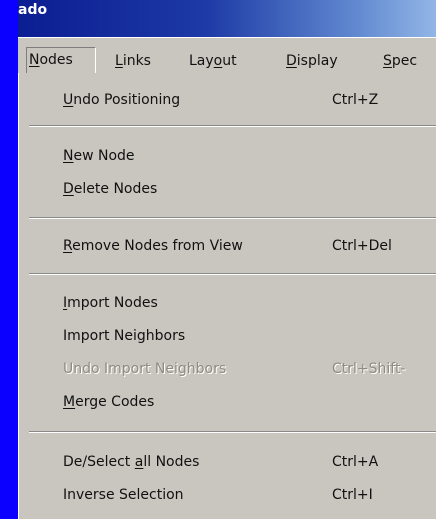 The height and width of the screenshot is (519, 436). I want to click on menu-item-remove-nodes-from-view: Remove Nodes from View, so click(153, 246).